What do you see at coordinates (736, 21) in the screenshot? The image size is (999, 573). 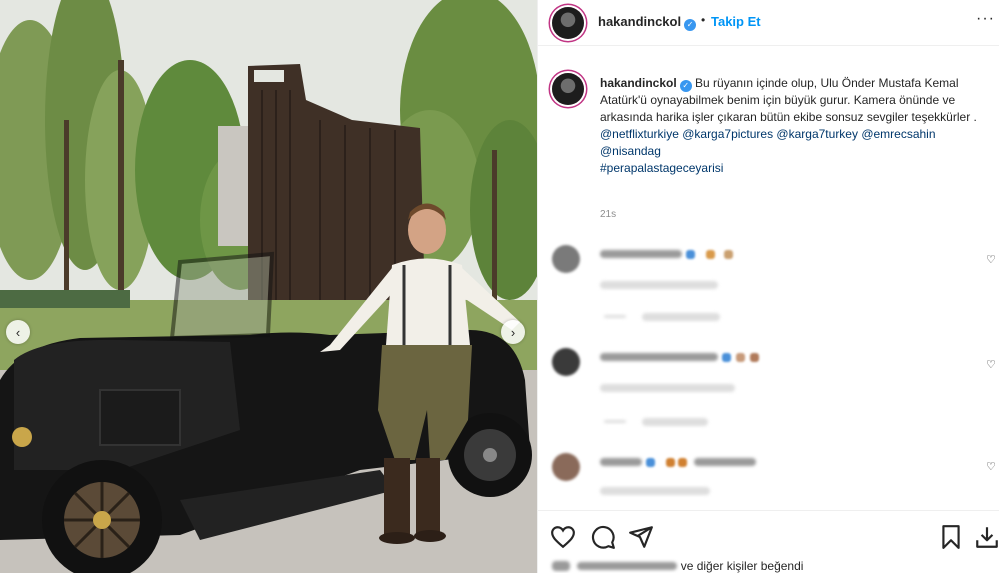 I see `follow-button: Takip Et` at bounding box center [736, 21].